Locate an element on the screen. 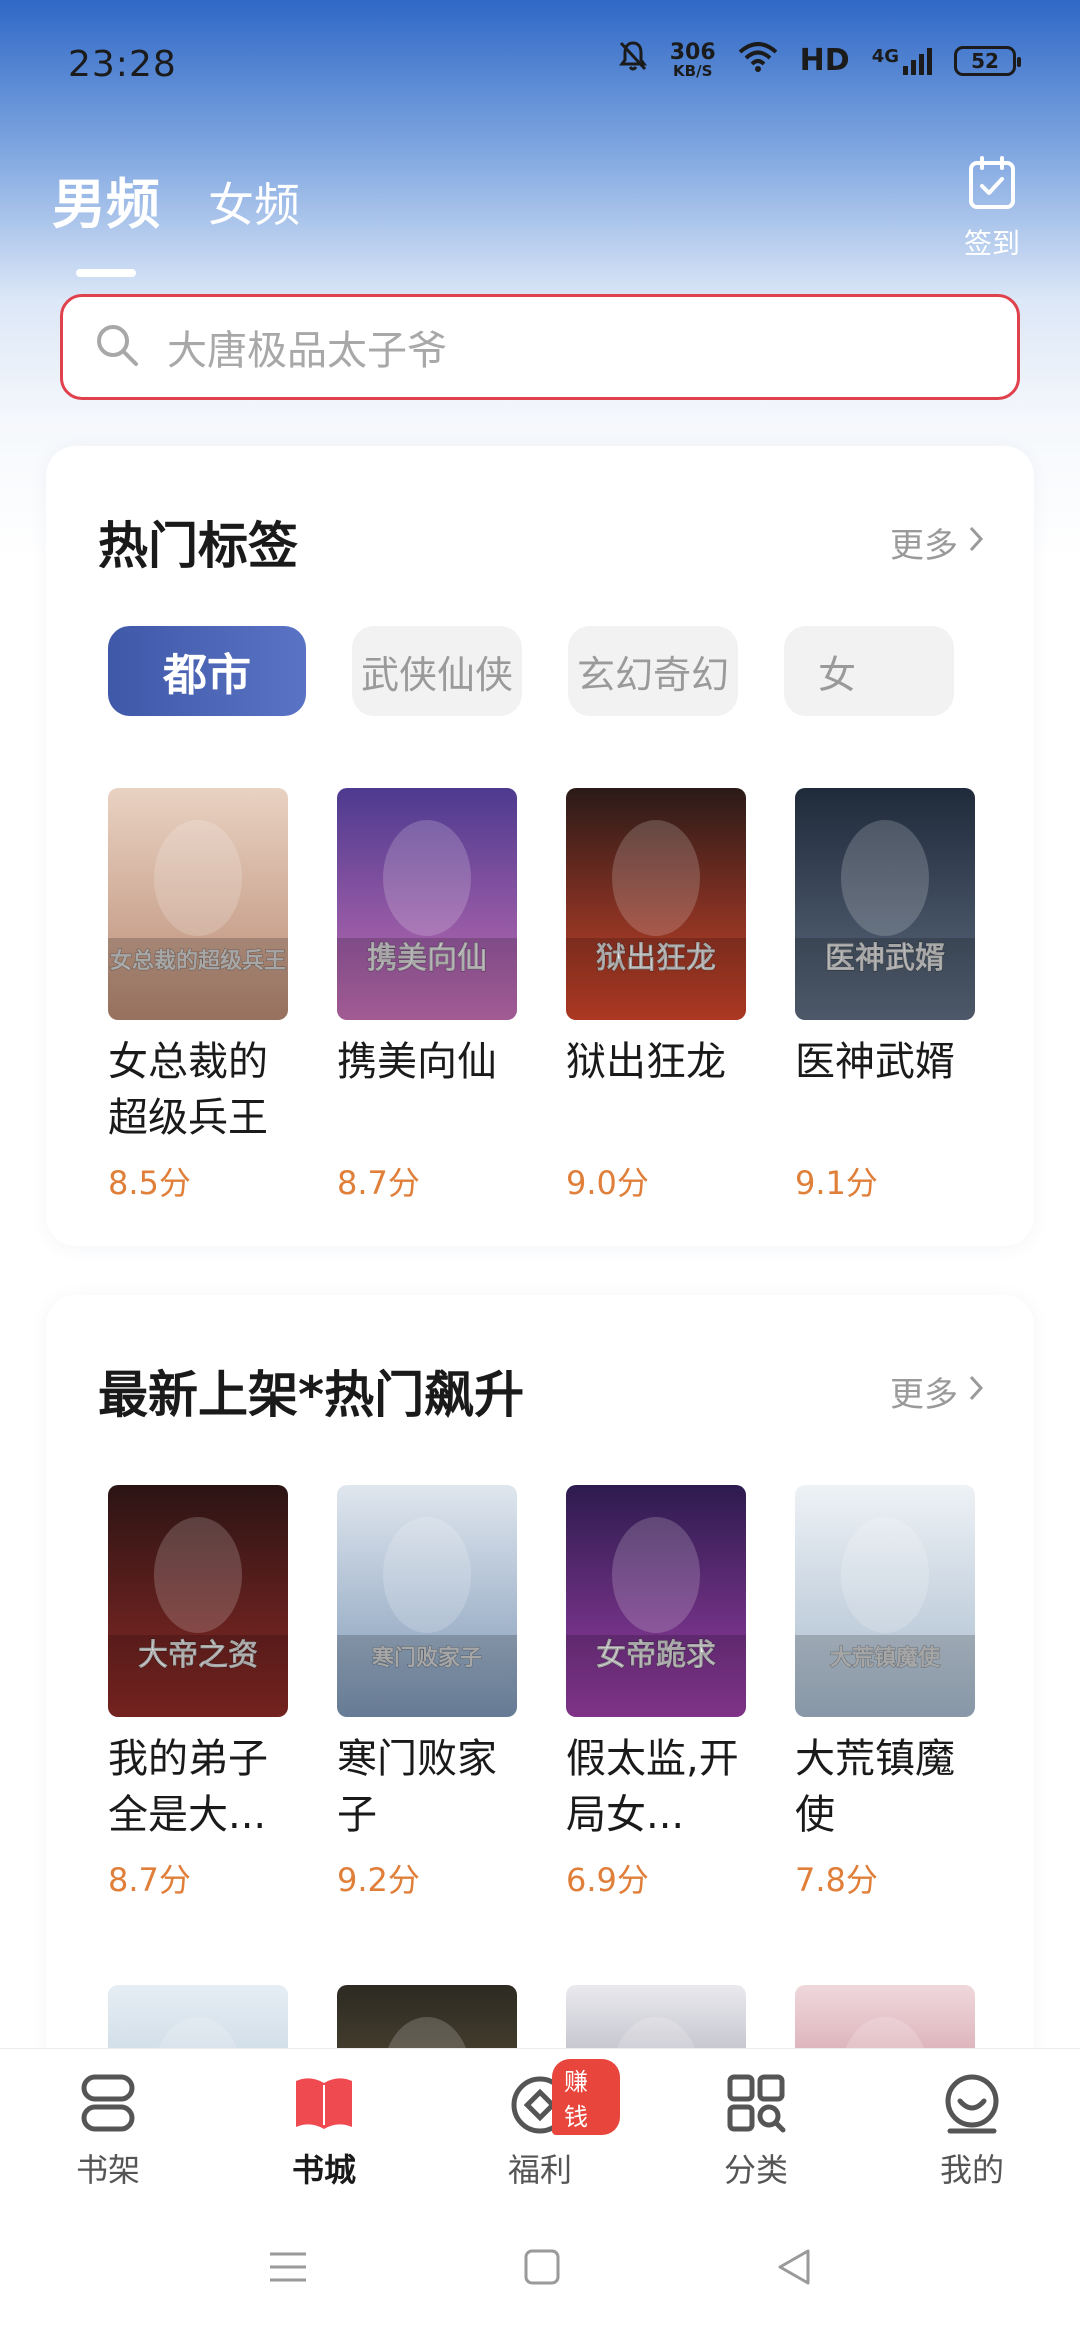 This screenshot has width=1080, height=2340. status-icons: 306 KB/S HD 4G 52 is located at coordinates (819, 60).